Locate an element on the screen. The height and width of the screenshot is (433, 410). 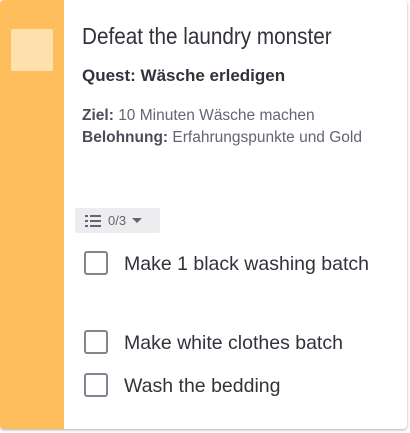
checklist-item-label: Make 1 black washing batch is located at coordinates (246, 264).